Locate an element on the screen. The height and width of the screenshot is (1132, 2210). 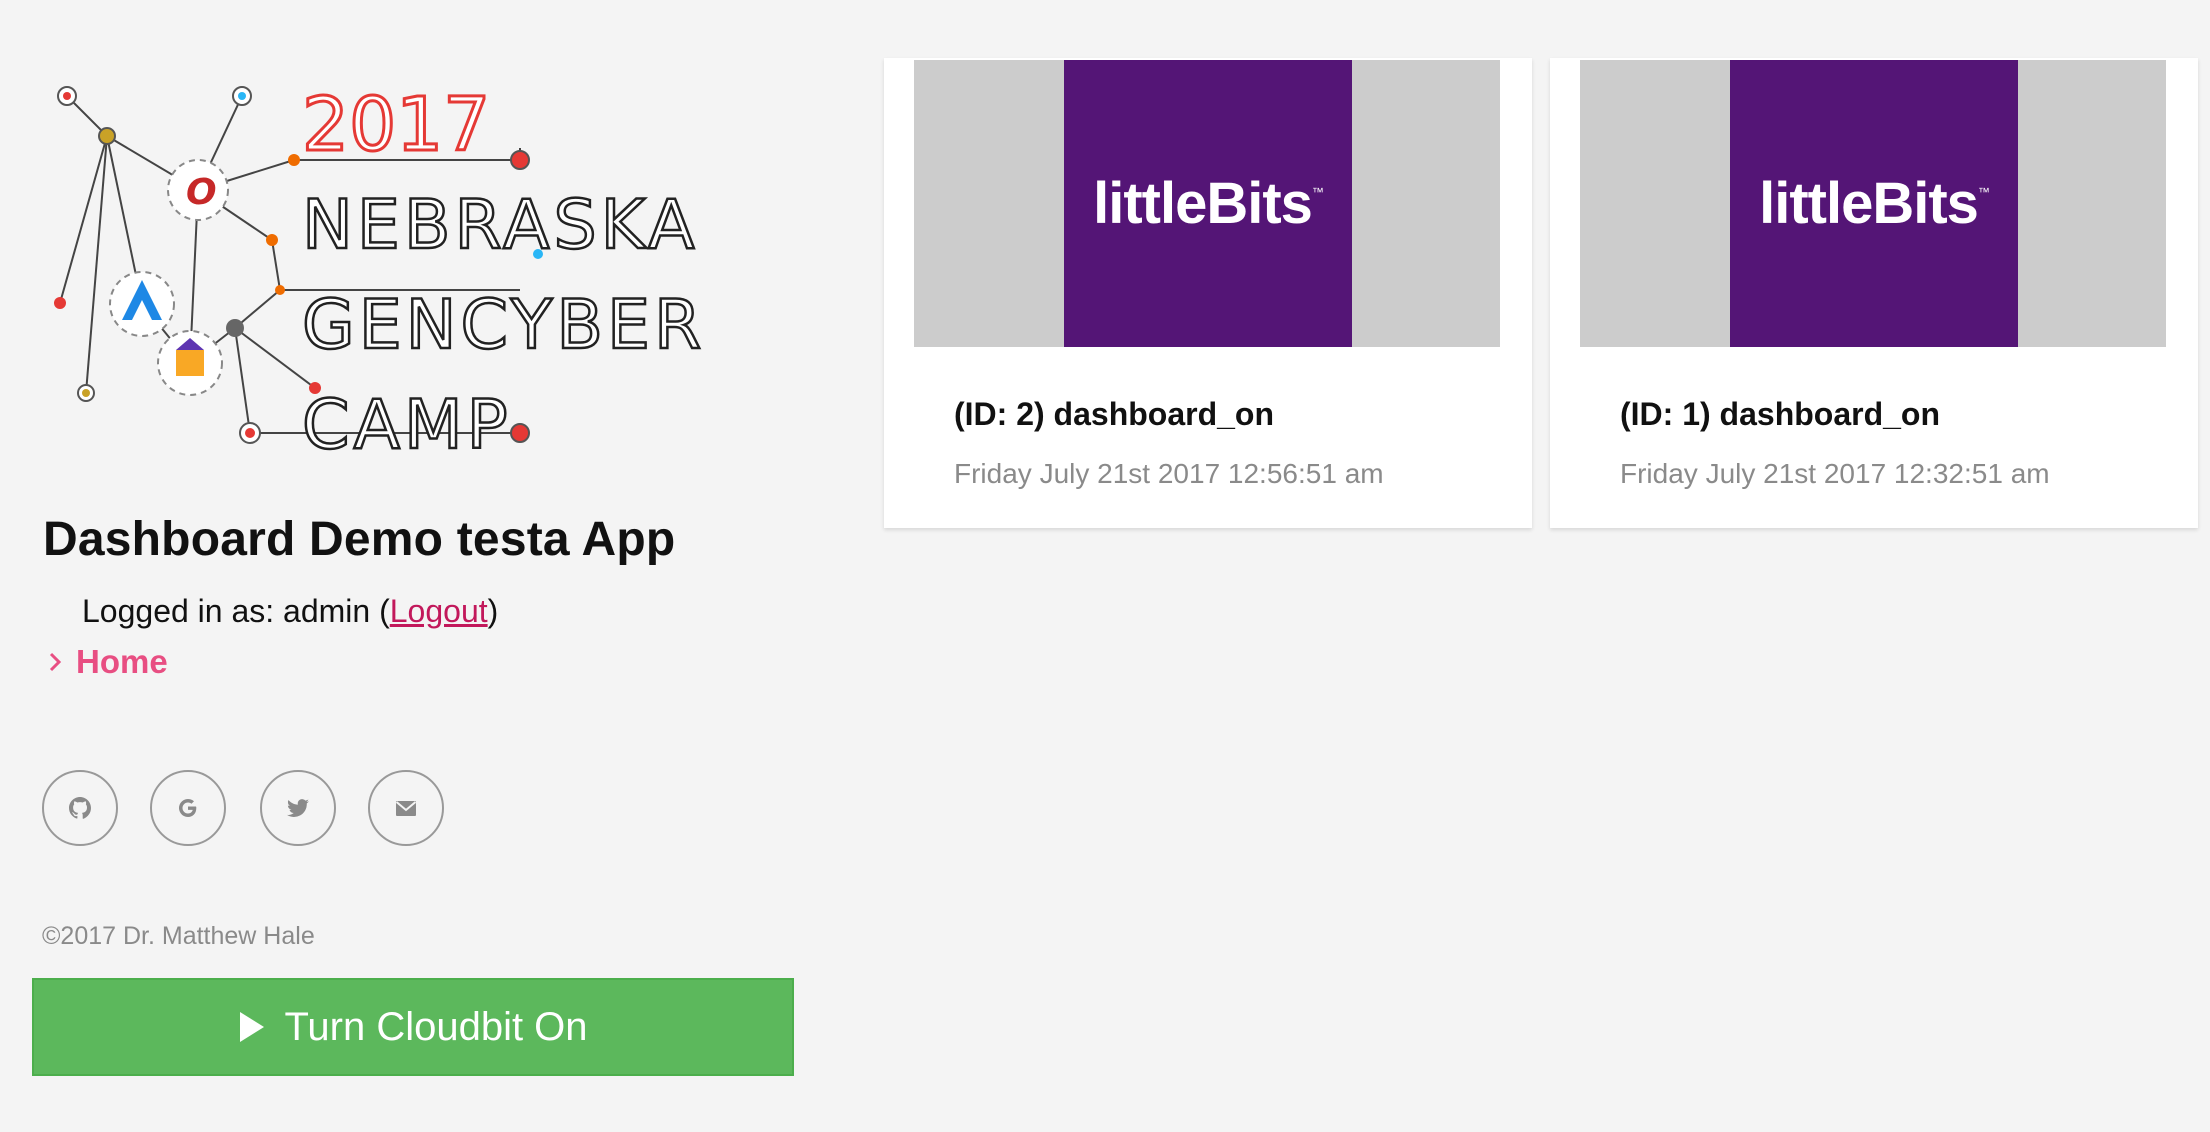
event-timestamp: Friday July 21st 2017 12:56:51 am is located at coordinates (1169, 473).